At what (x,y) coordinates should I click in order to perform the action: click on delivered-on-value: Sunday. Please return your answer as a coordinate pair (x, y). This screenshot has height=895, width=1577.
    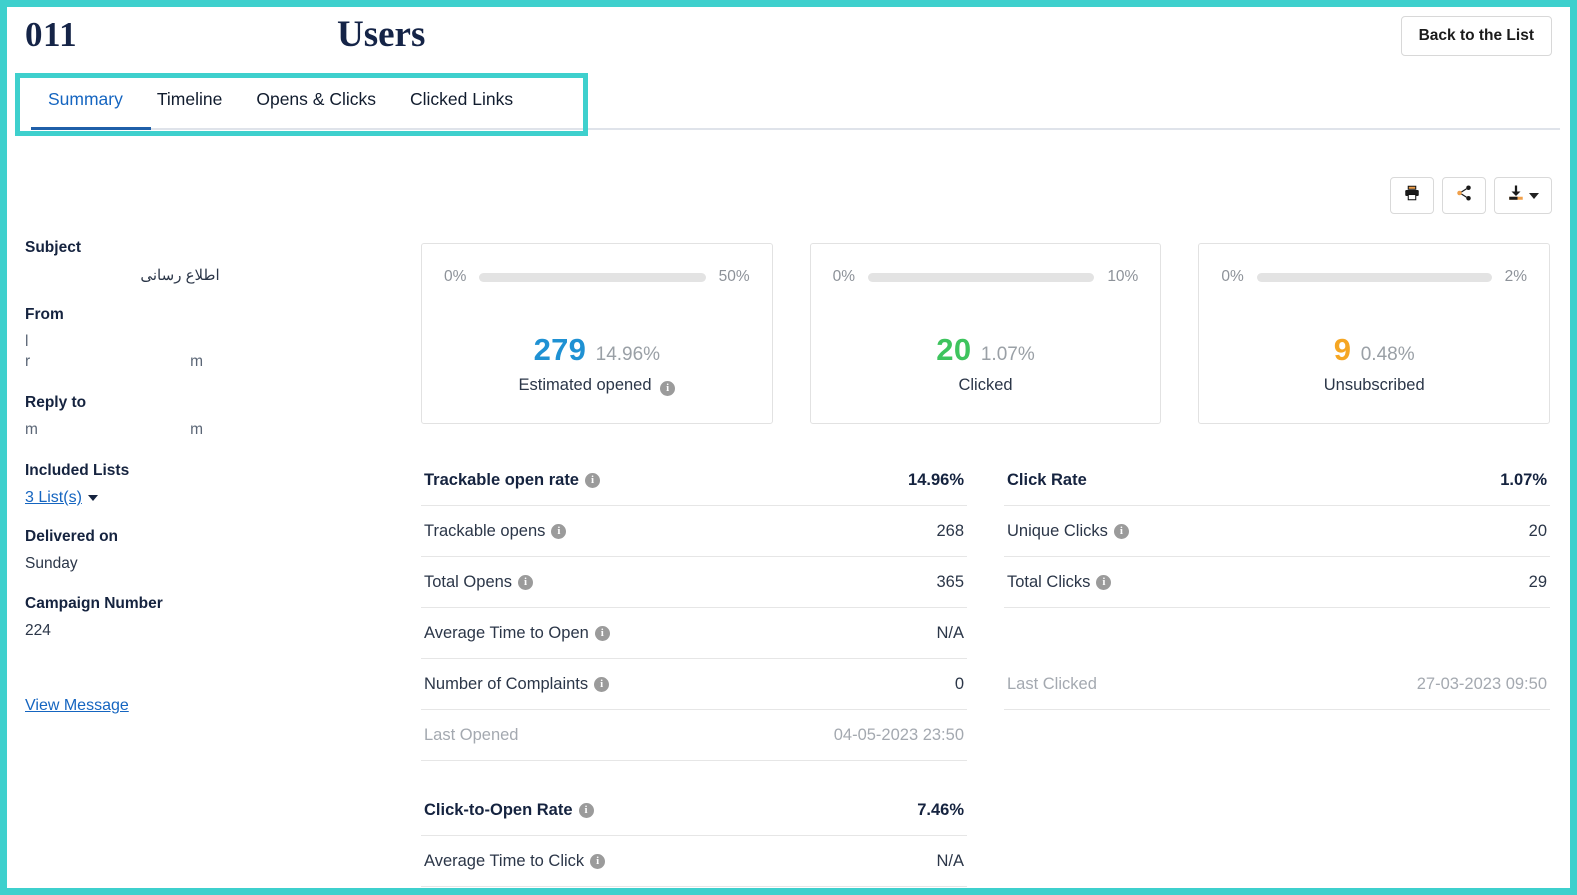
    Looking at the image, I should click on (51, 563).